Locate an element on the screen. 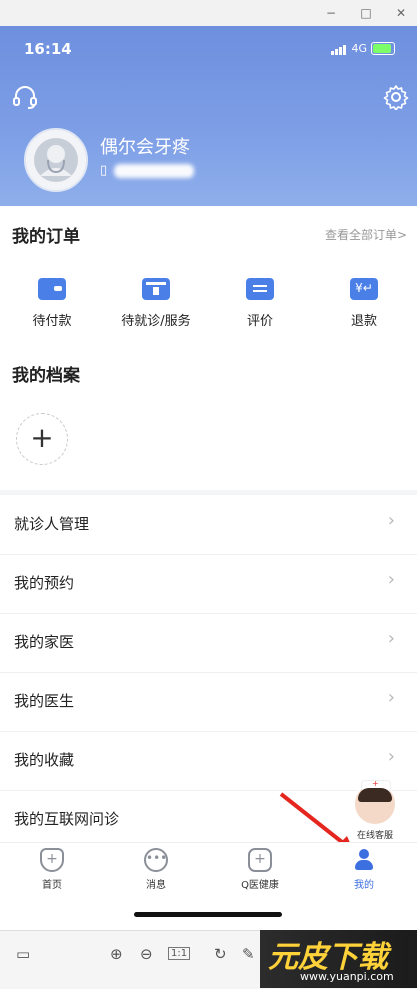 This screenshot has height=989, width=417. order-label: 待就诊/服务 is located at coordinates (156, 321).